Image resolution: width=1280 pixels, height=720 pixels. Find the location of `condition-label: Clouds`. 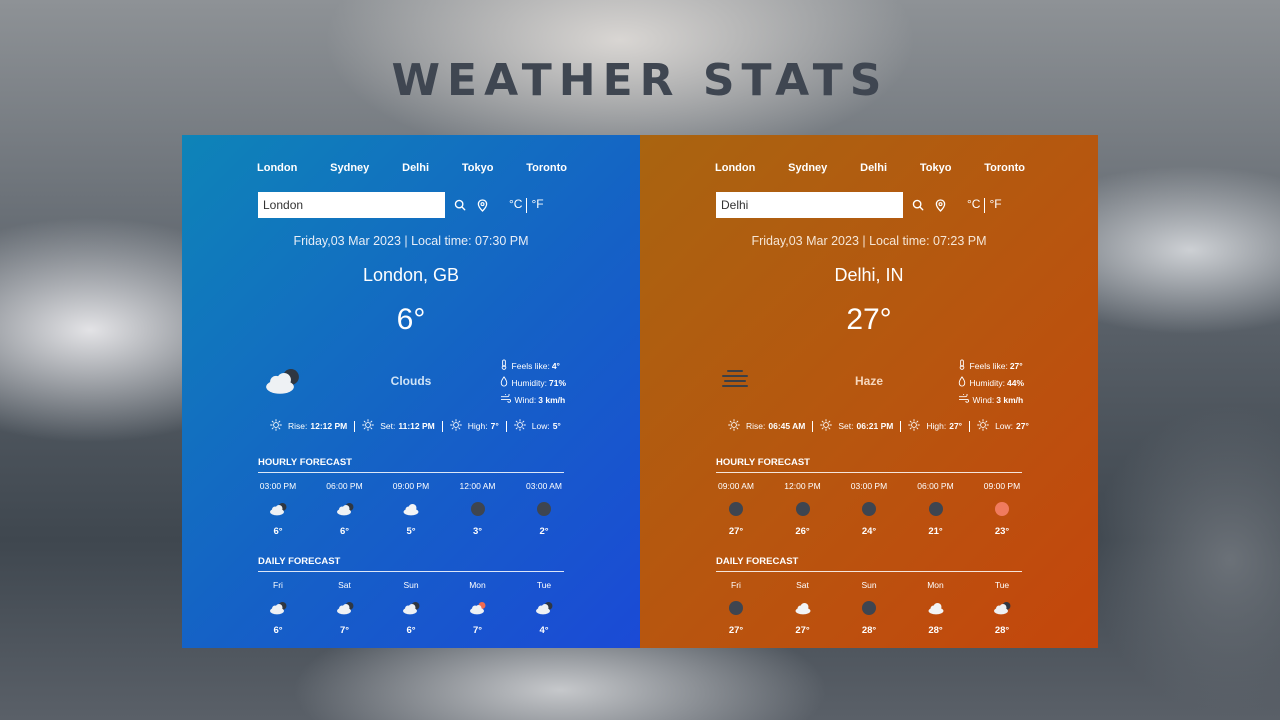

condition-label: Clouds is located at coordinates (411, 381).